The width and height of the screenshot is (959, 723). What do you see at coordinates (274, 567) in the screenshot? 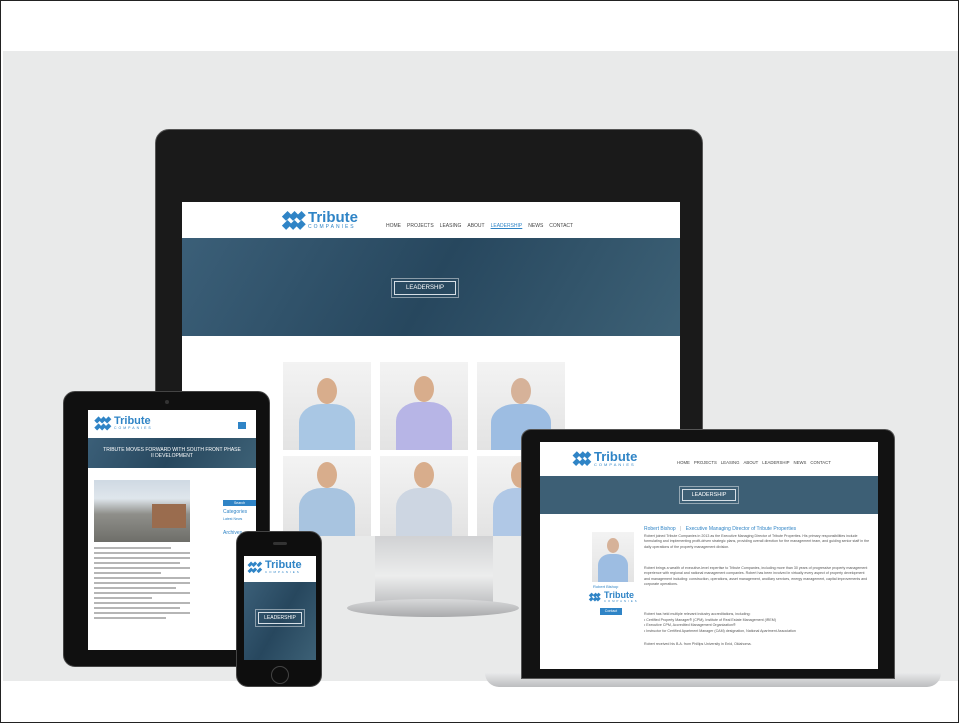
I see `phone-logo: Tribute COMPANIES` at bounding box center [274, 567].